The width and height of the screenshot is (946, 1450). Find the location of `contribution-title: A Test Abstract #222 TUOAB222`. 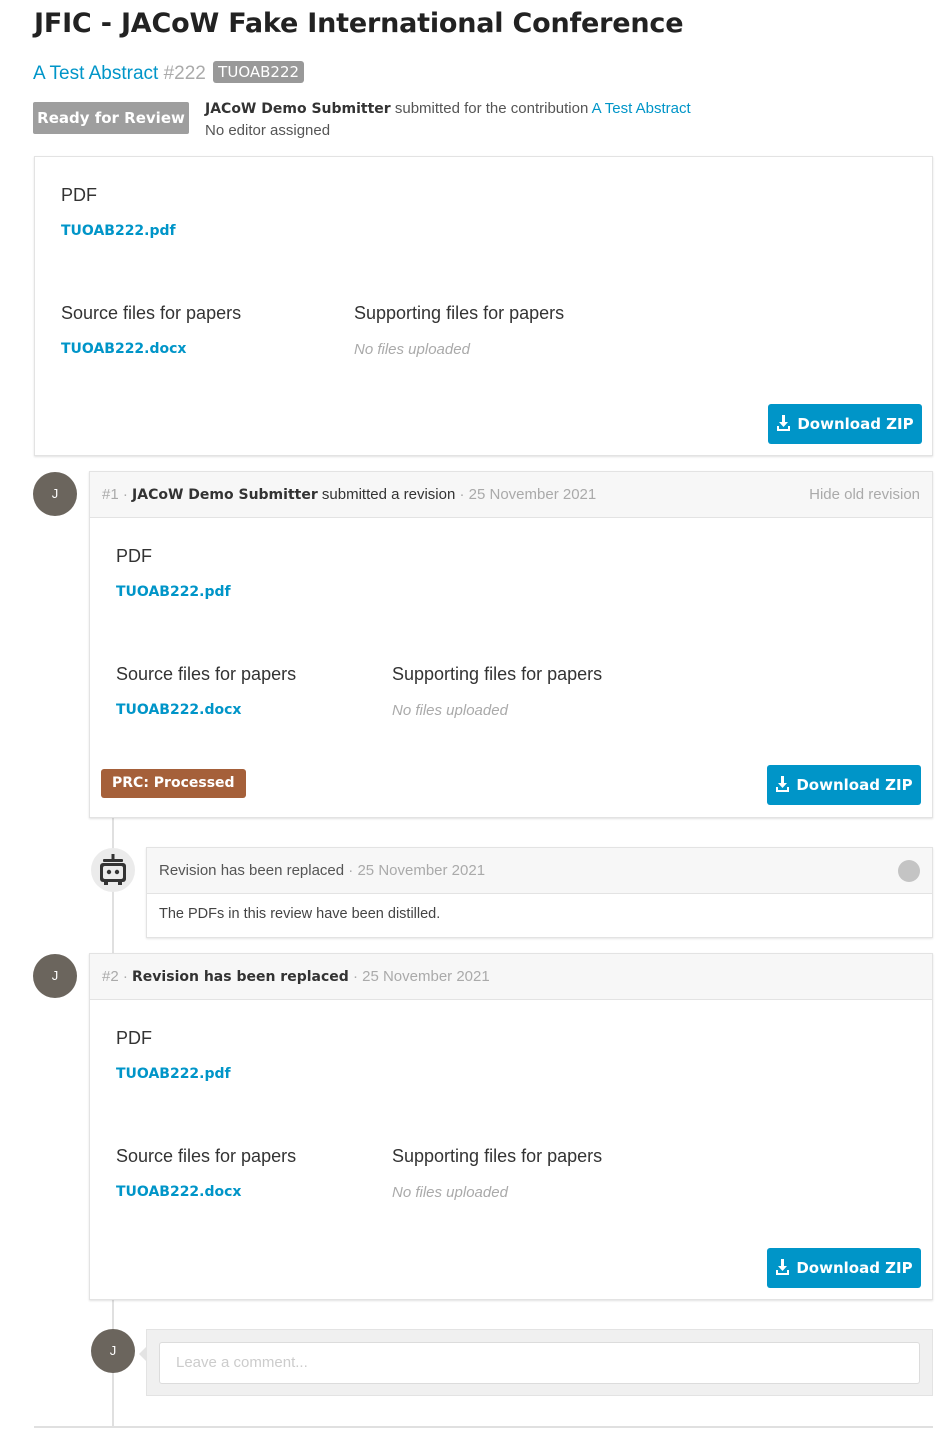

contribution-title: A Test Abstract #222 TUOAB222 is located at coordinates (169, 73).